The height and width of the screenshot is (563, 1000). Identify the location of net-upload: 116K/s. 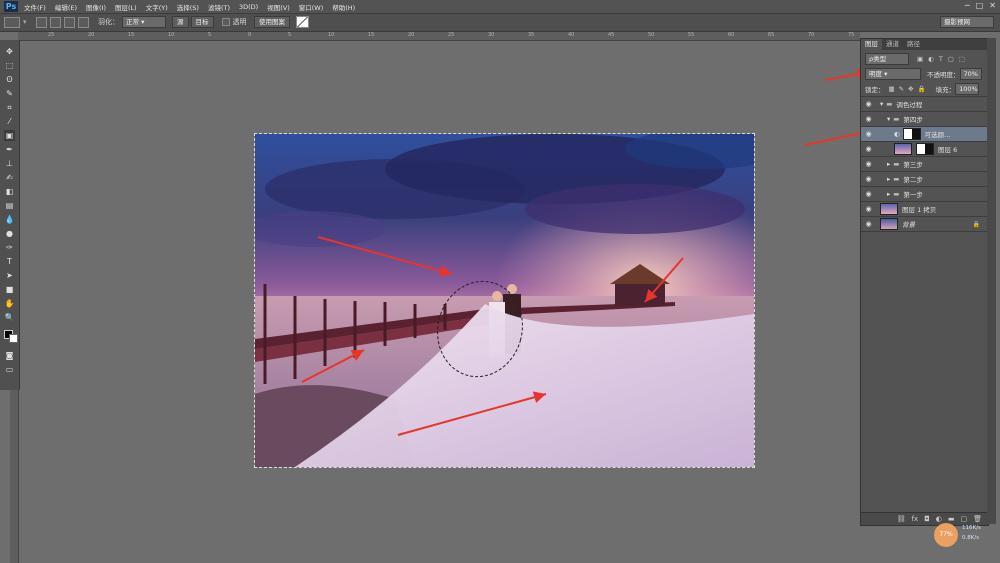
(971, 528).